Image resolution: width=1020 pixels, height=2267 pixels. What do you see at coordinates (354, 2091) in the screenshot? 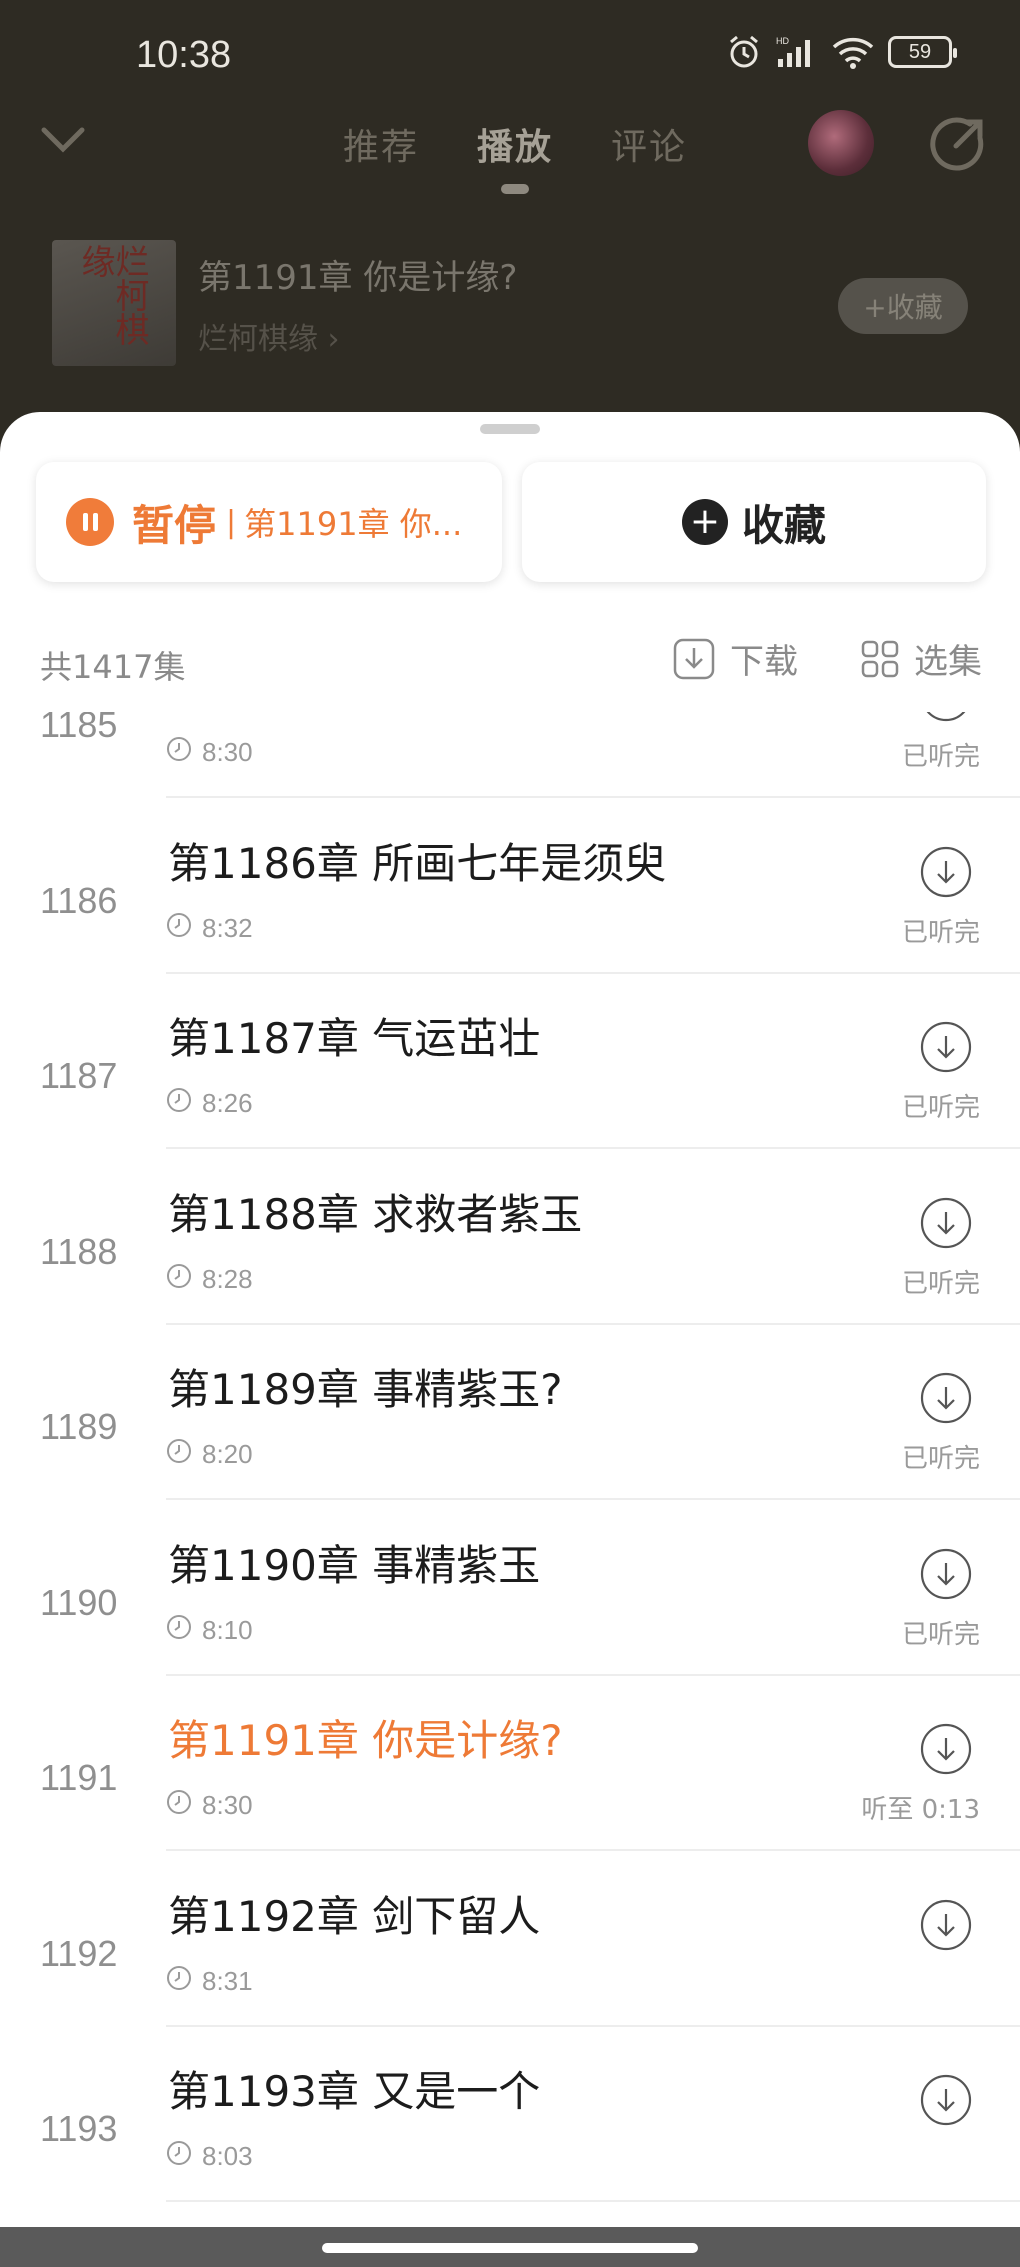
I see `episode-title: 第1193章 又是一个` at bounding box center [354, 2091].